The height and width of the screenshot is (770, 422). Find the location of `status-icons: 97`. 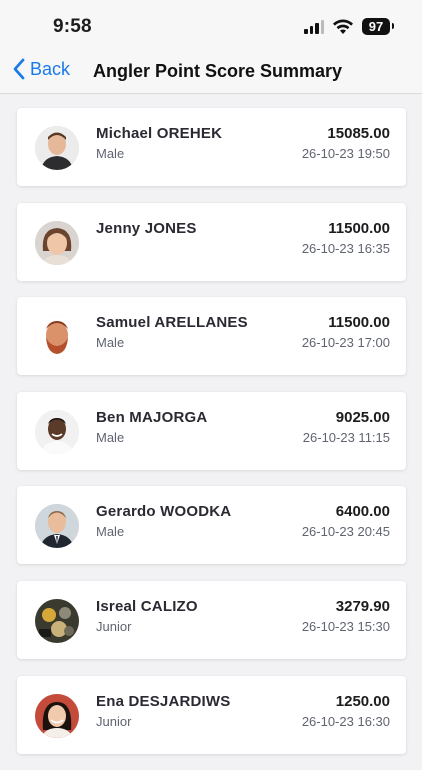

status-icons: 97 is located at coordinates (349, 26).